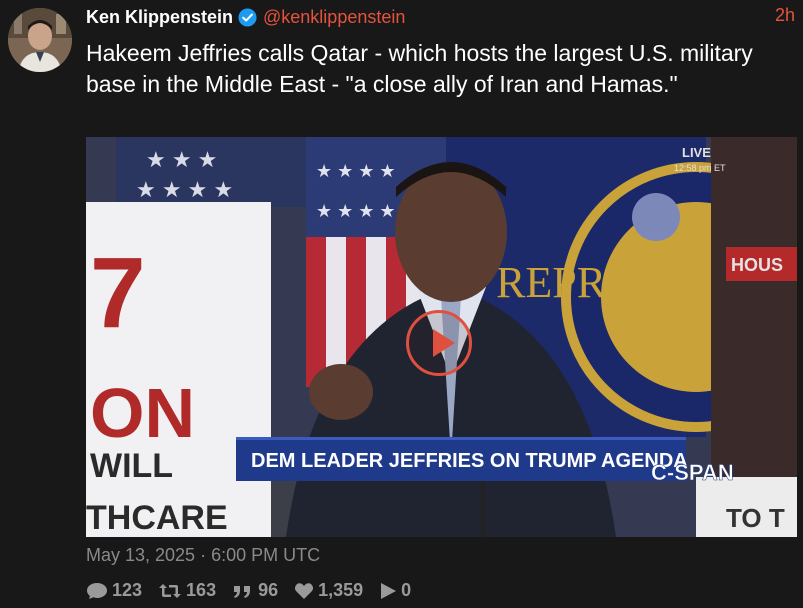 This screenshot has width=803, height=608. I want to click on retweet-stat: 163, so click(187, 590).